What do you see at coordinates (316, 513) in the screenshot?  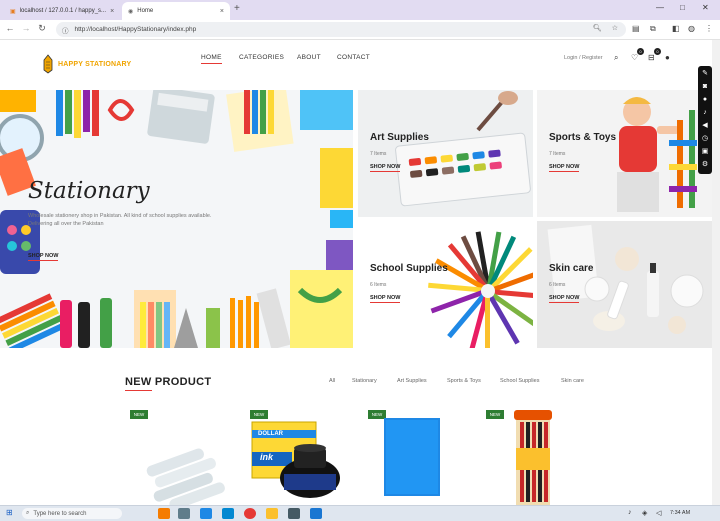 I see `taskbar-vscode-icon` at bounding box center [316, 513].